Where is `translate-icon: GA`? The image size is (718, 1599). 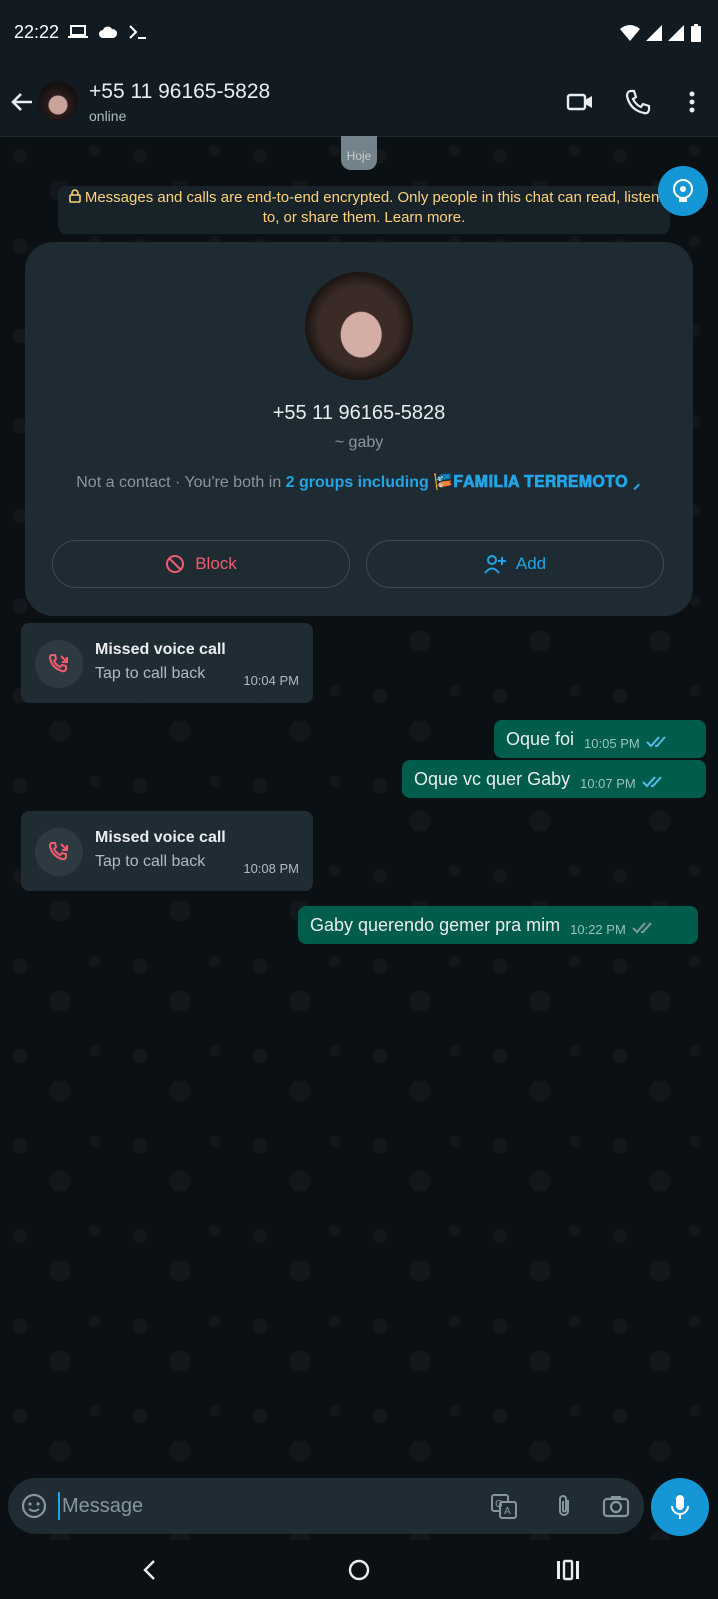 translate-icon: GA is located at coordinates (504, 1506).